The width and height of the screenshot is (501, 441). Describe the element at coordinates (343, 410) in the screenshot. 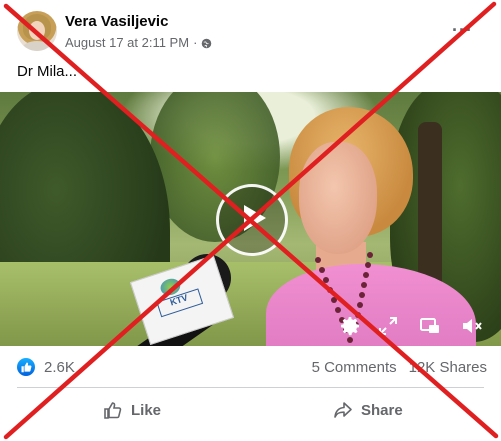

I see `share-arrow-icon` at that location.